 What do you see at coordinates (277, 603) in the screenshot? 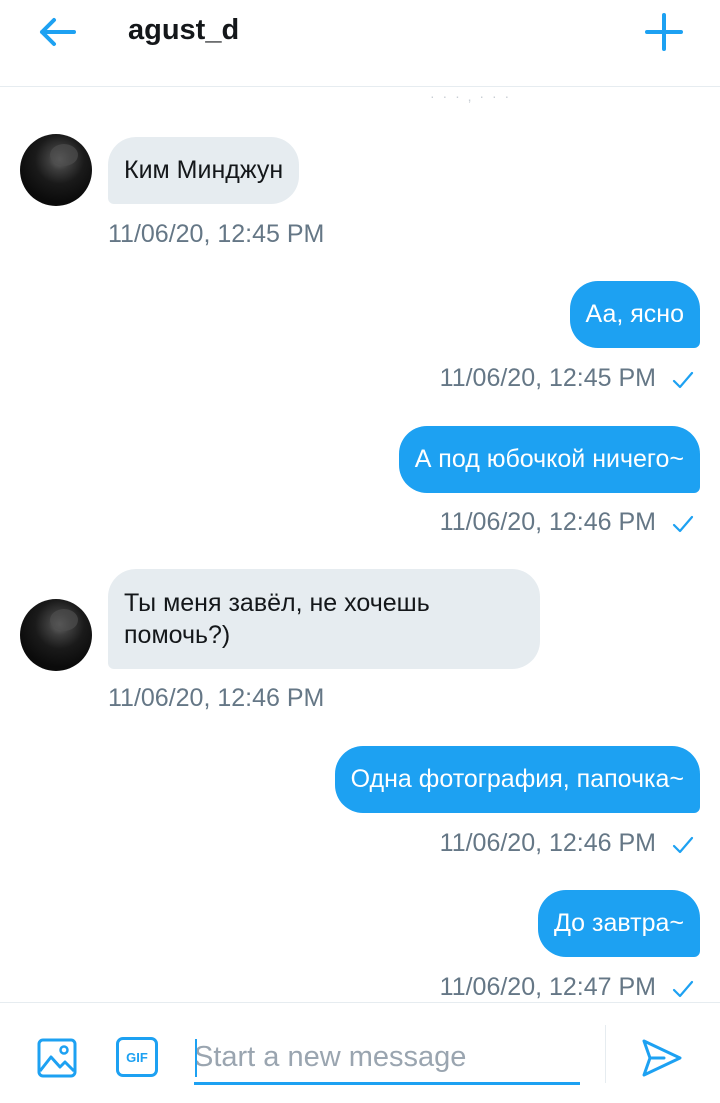
I see `message-line: Ты меня завёл, не хочешь` at bounding box center [277, 603].